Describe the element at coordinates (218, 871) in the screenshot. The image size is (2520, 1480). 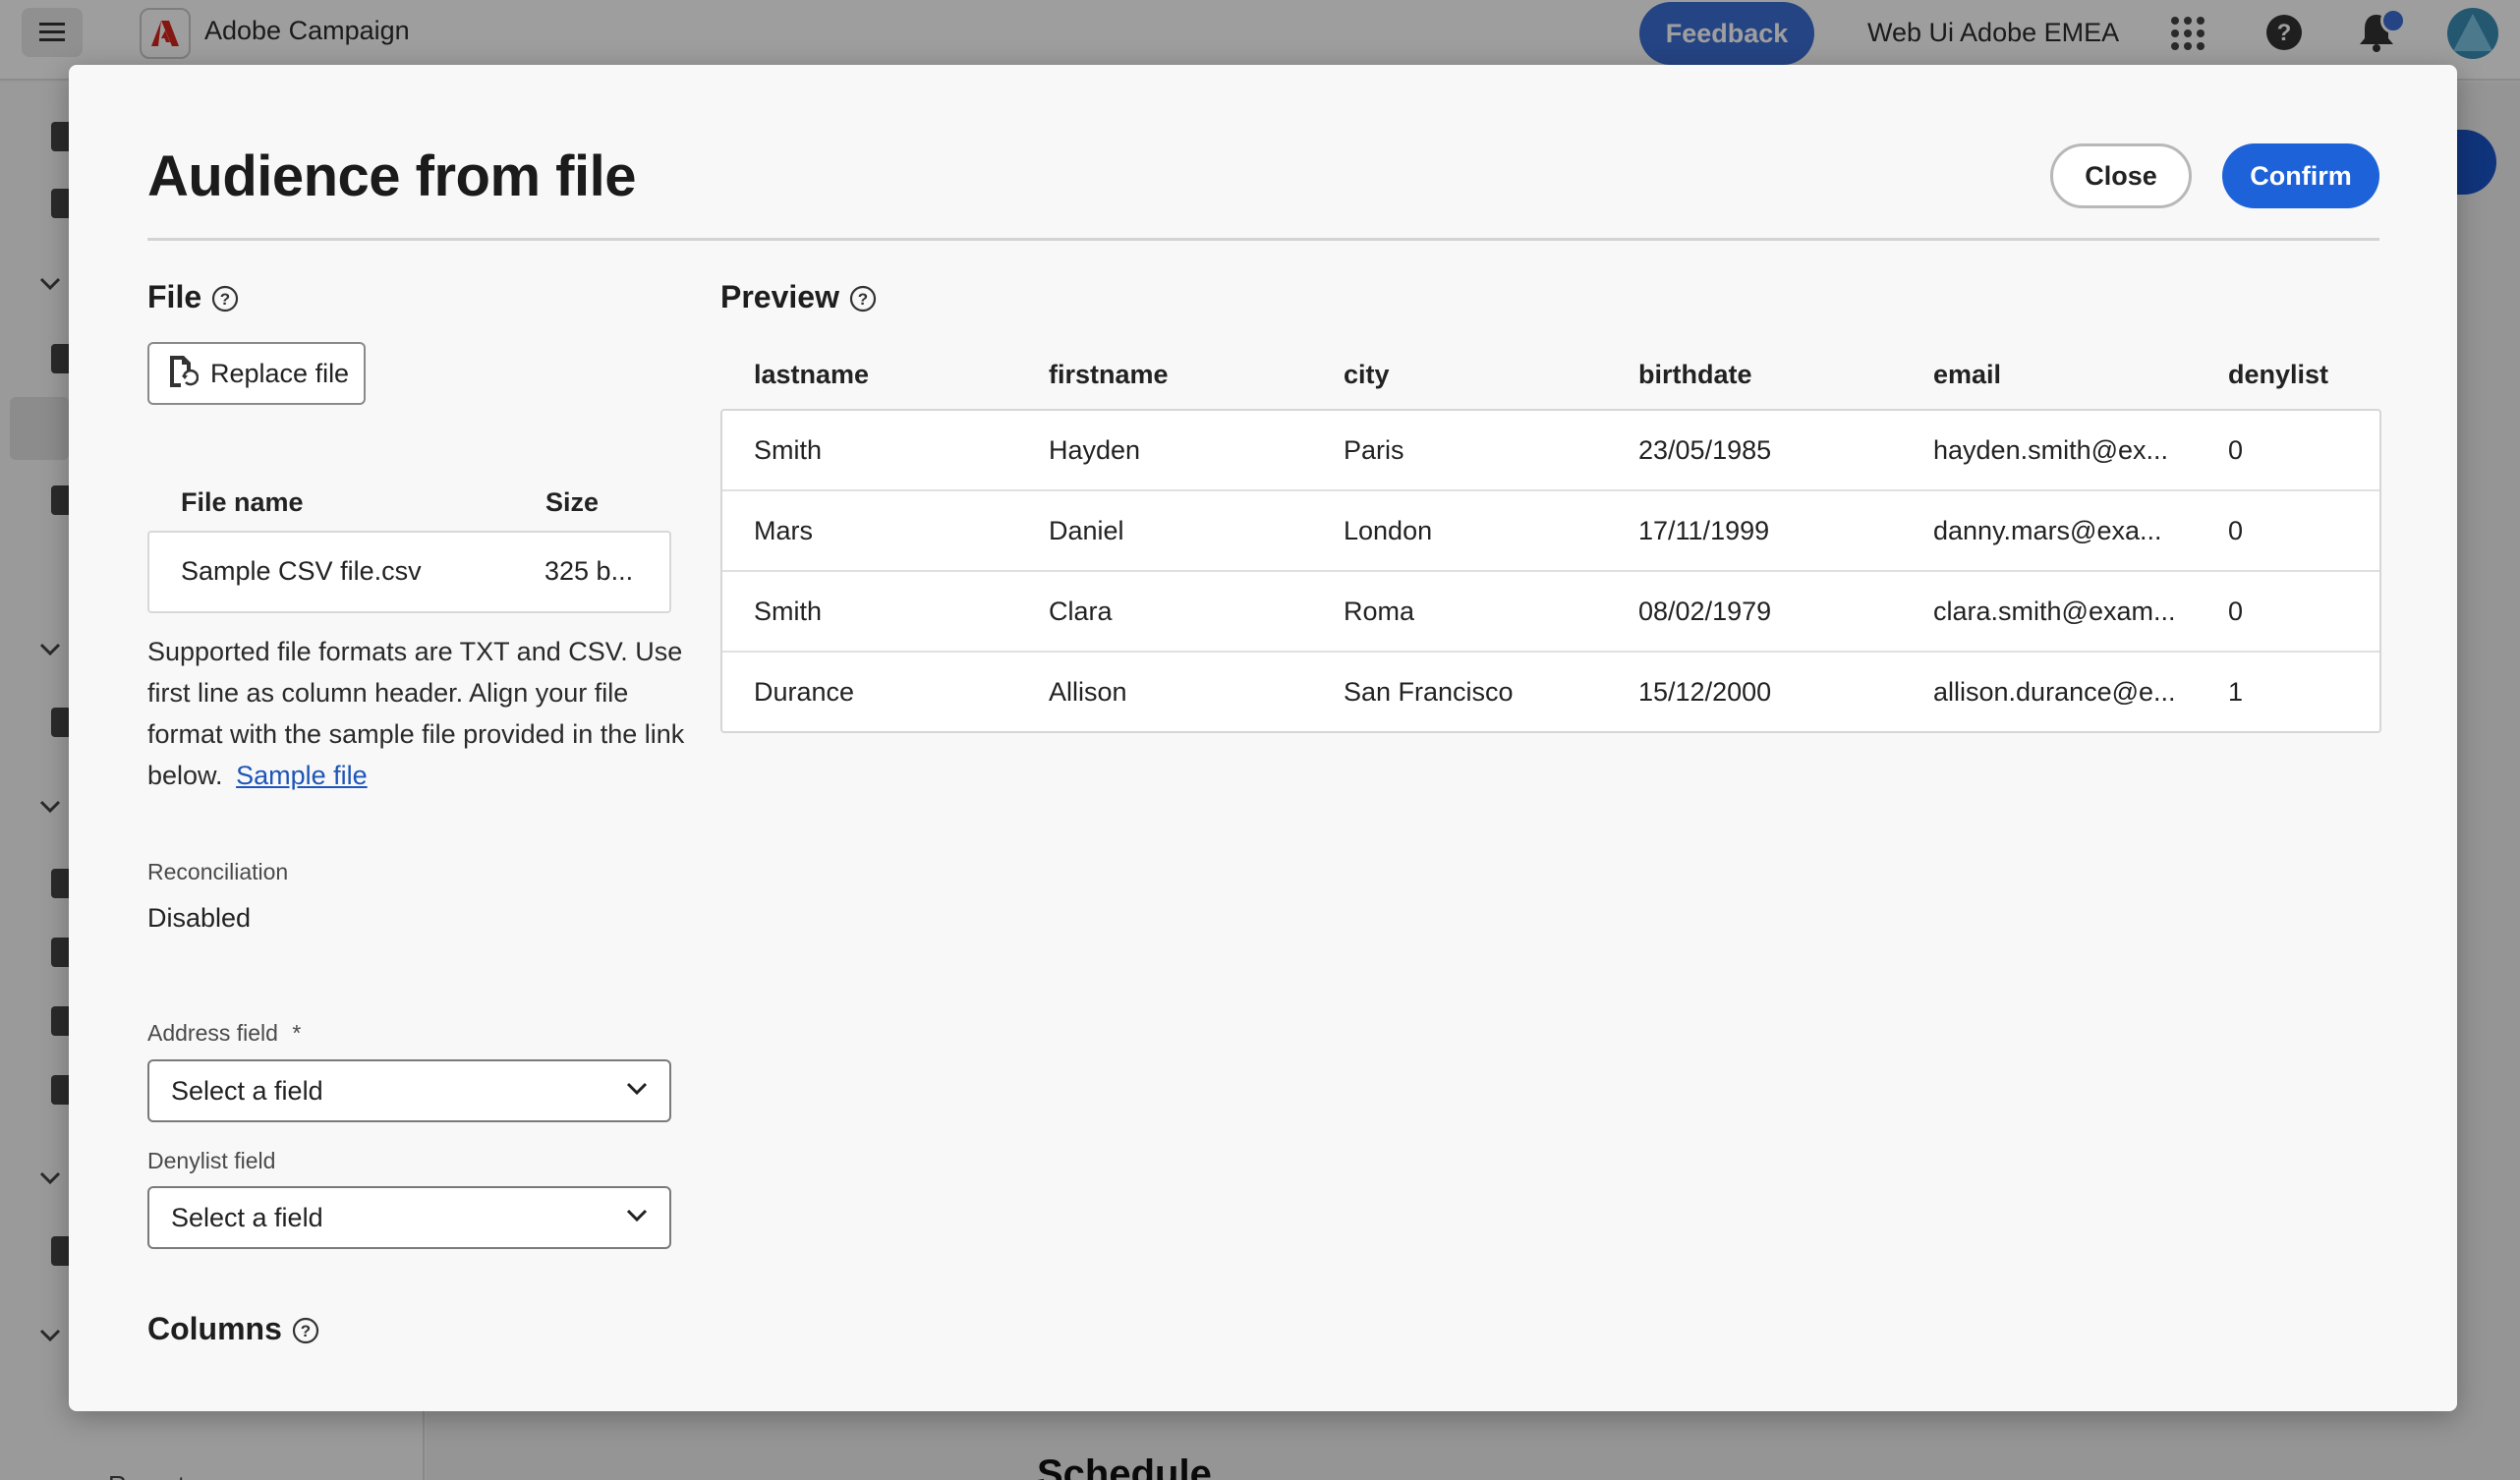
I see `reconciliation-label: Reconciliation` at that location.